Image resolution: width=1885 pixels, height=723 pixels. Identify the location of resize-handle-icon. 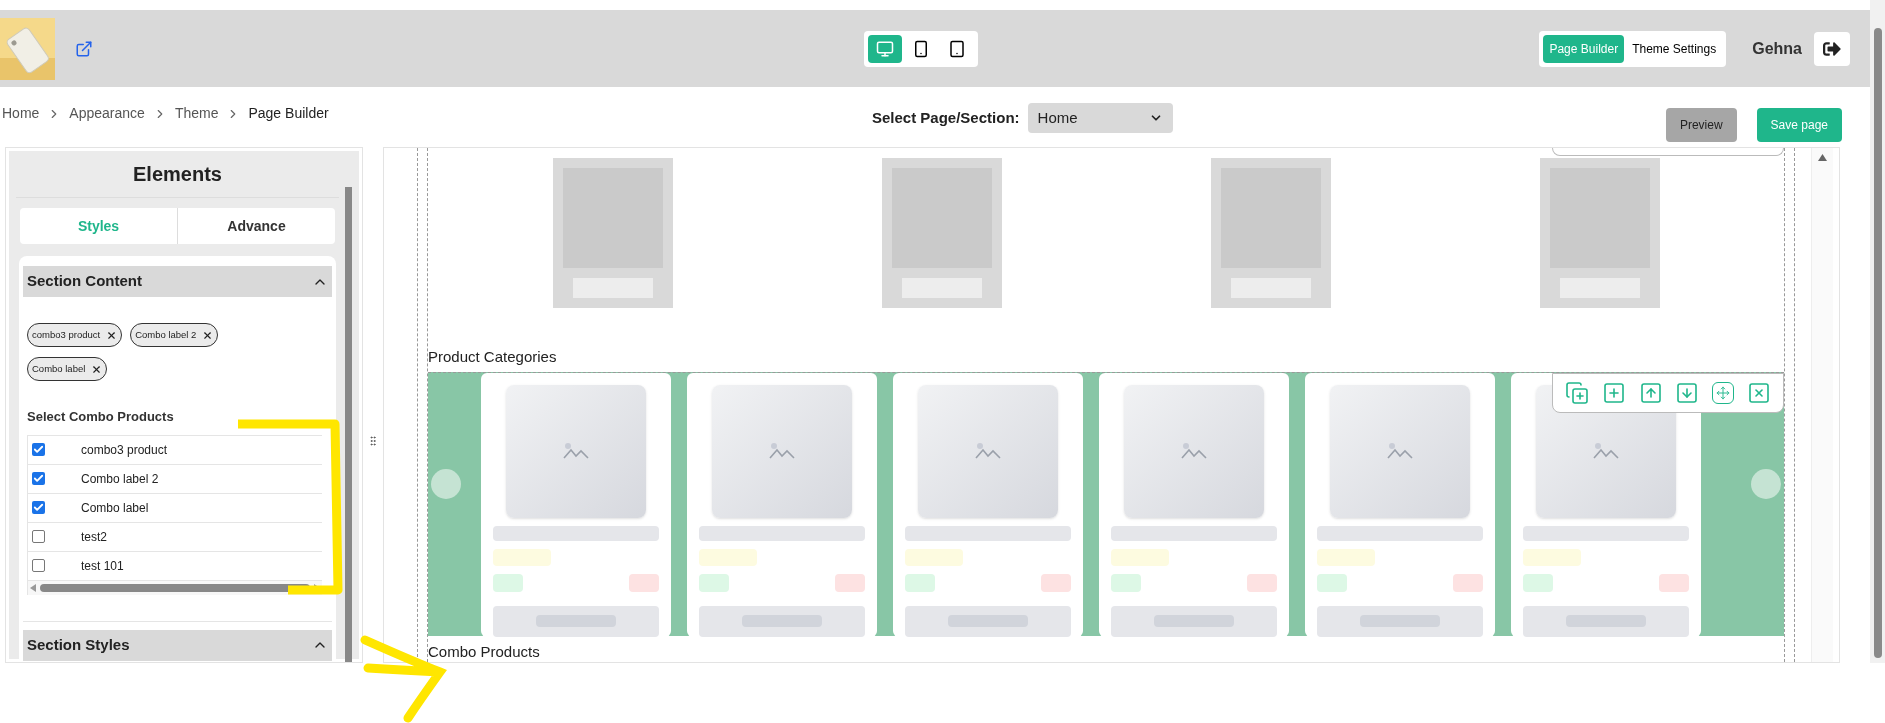
(373, 441).